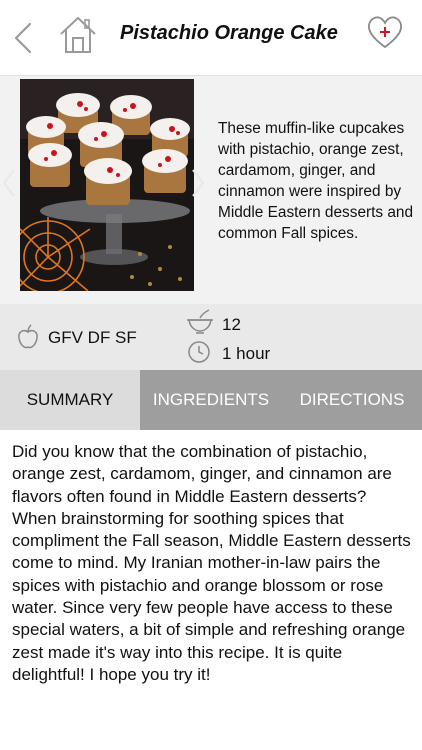 This screenshot has height=750, width=422. I want to click on prep-time: 1 hour, so click(246, 353).